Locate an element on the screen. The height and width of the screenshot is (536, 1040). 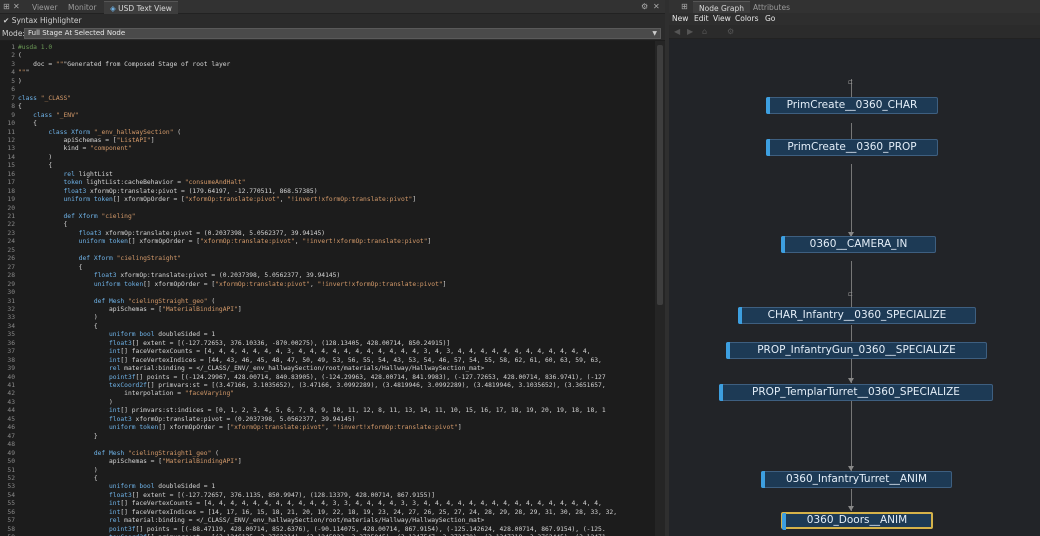
line-number: 5 is located at coordinates (13, 81).